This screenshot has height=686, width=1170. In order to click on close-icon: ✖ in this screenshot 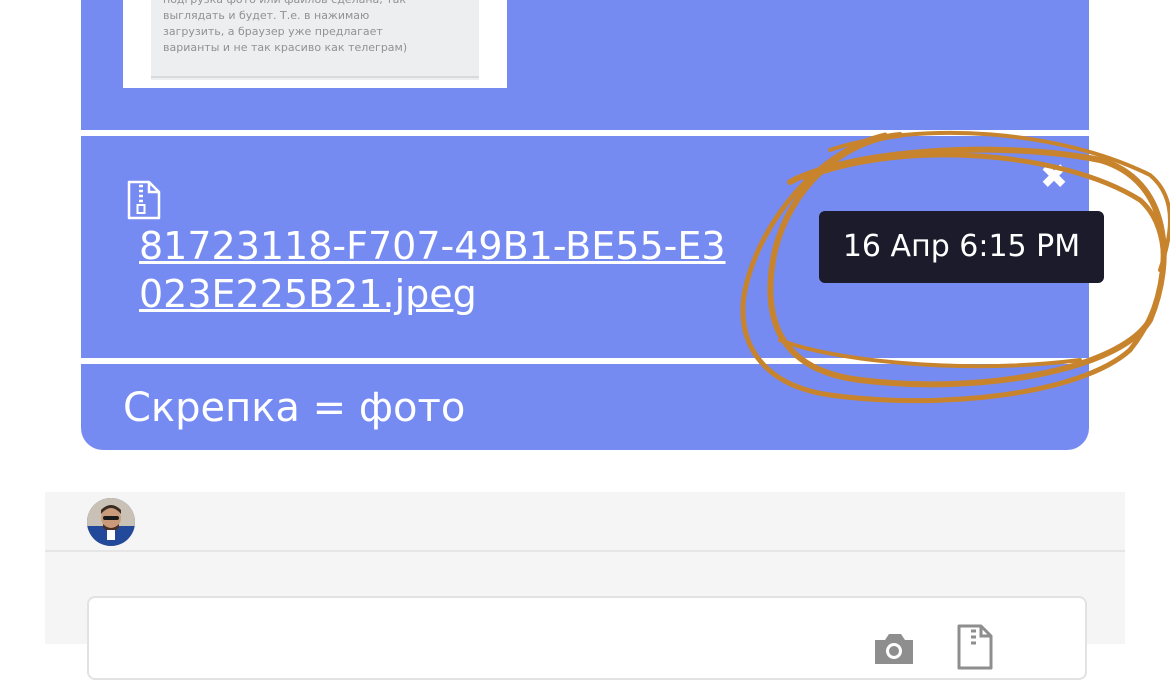, I will do `click(1054, 177)`.